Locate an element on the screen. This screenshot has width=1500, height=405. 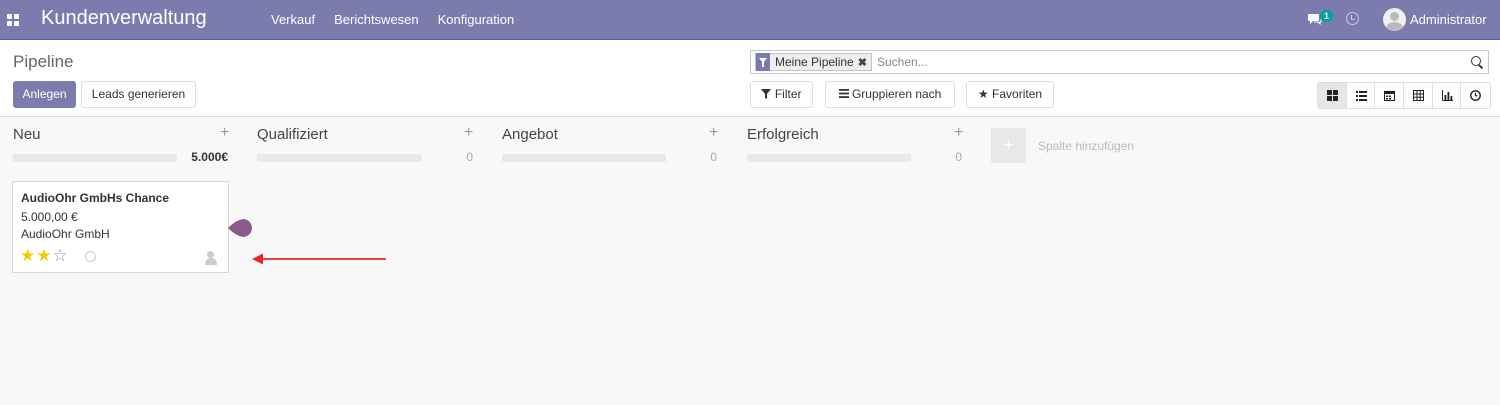
star-filled-icon: ★★ is located at coordinates (36, 255).